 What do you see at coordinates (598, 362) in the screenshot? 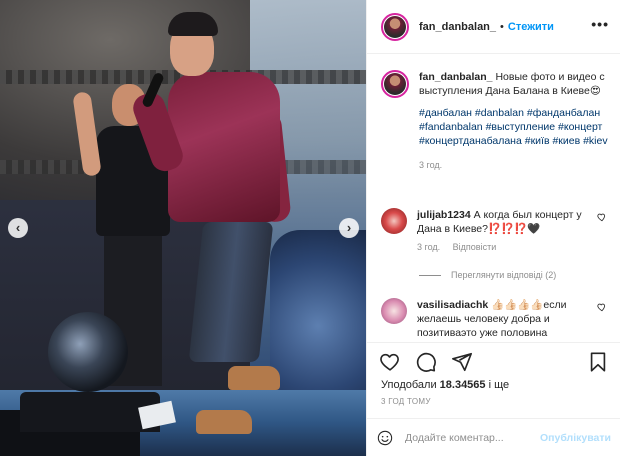
I see `bookmark-icon` at bounding box center [598, 362].